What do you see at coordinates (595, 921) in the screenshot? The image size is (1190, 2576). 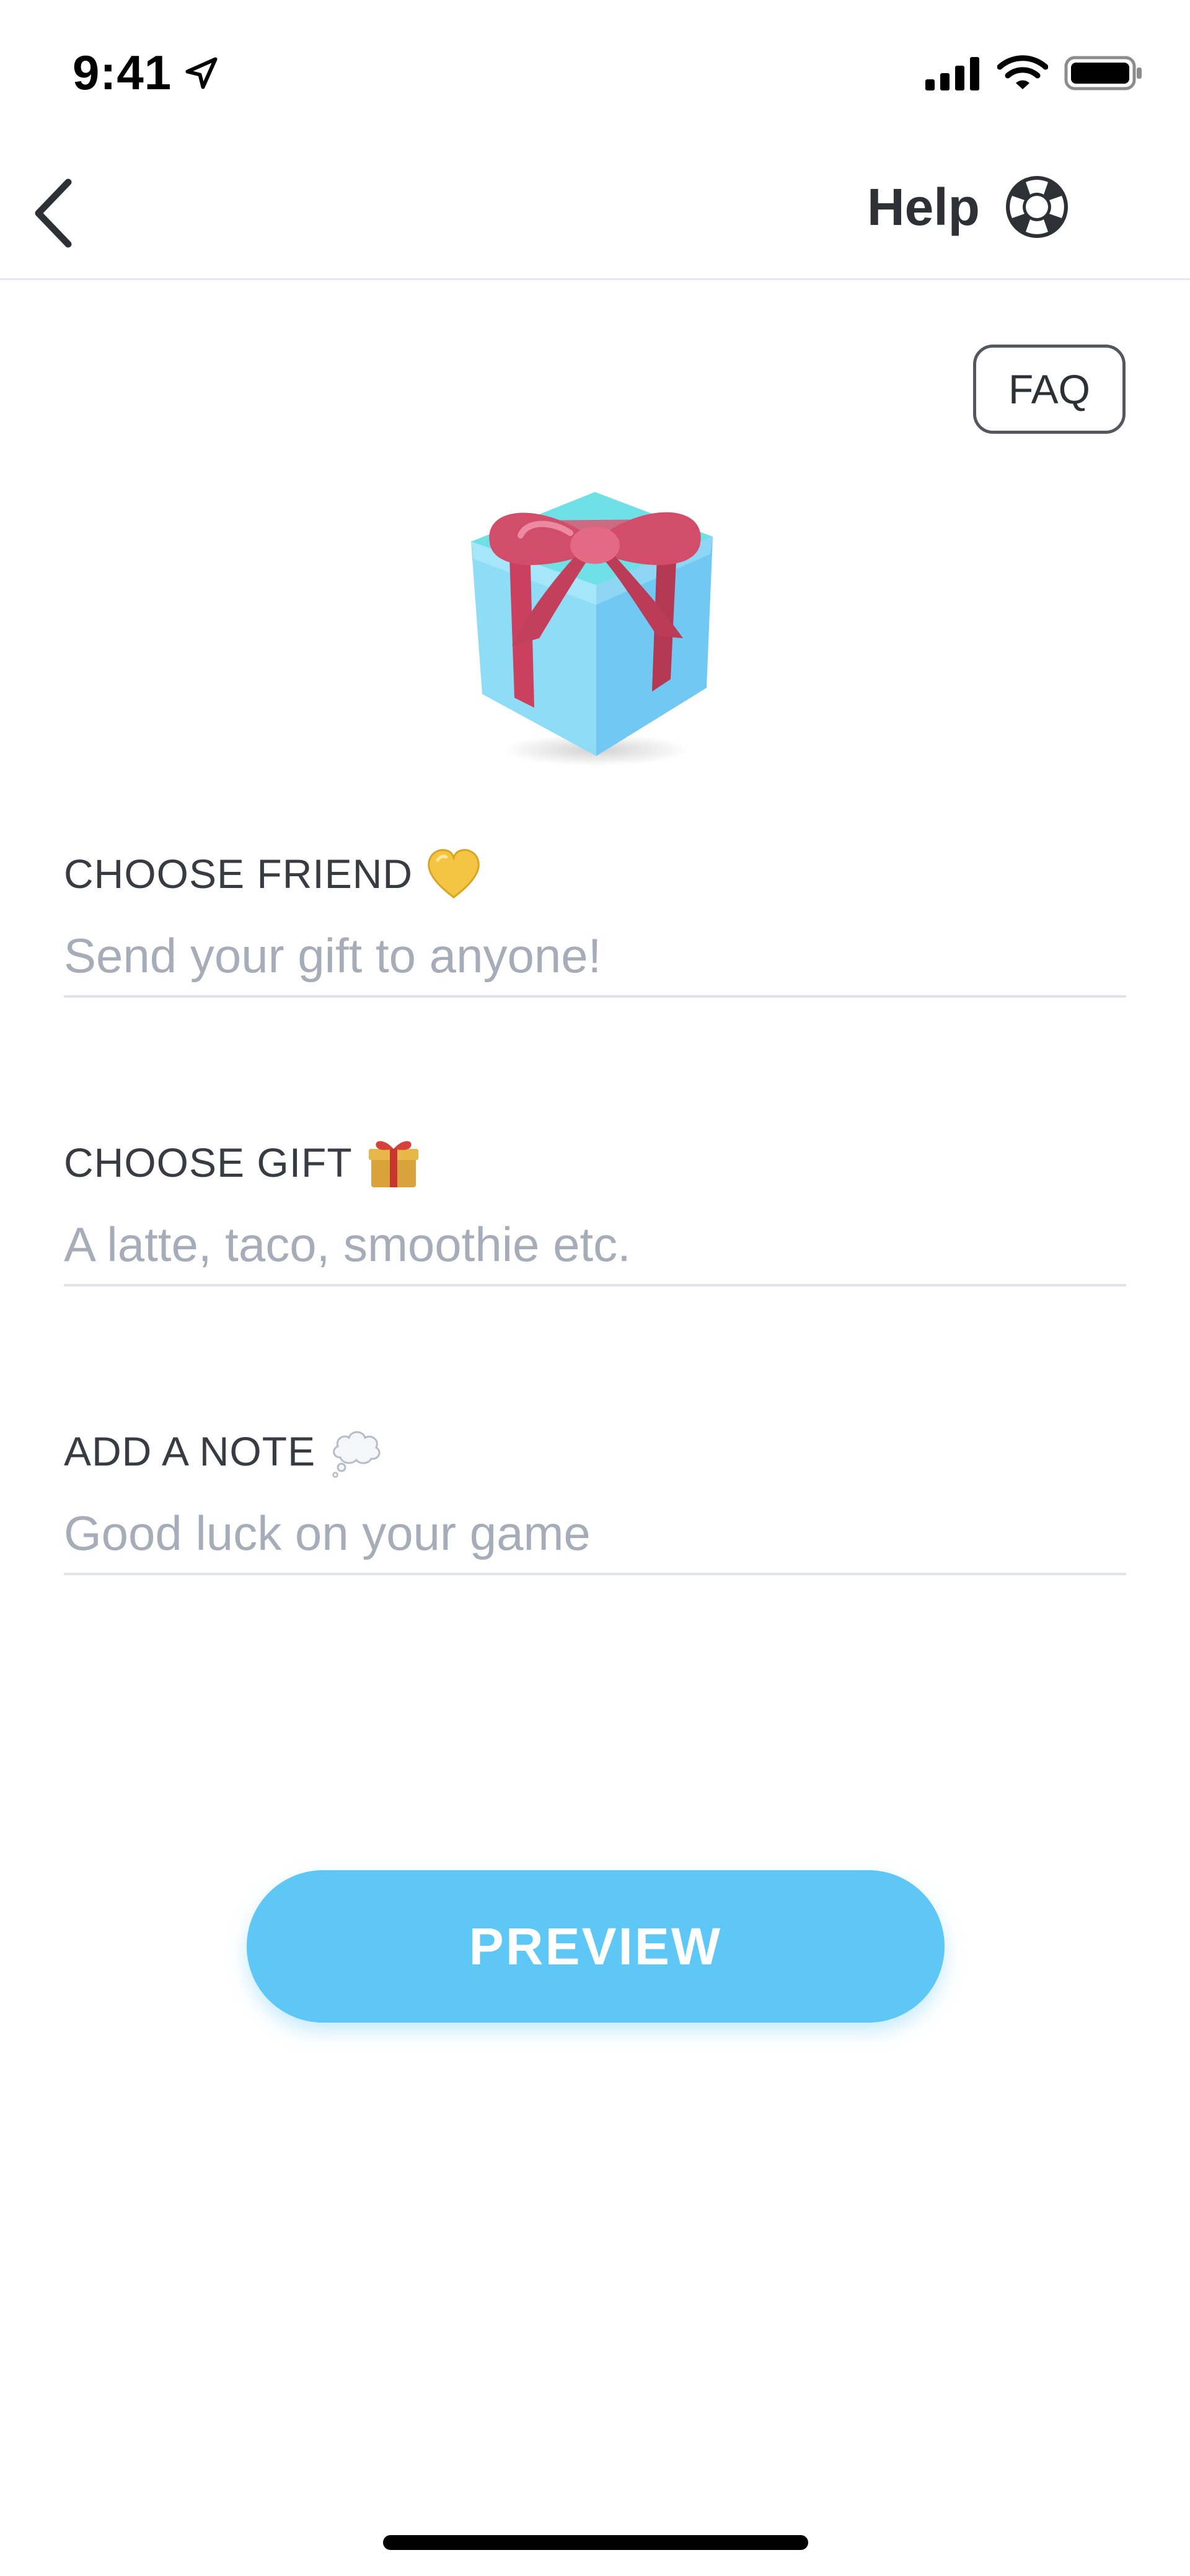 I see `choose-friend-field: CHOOSE FRIEND` at bounding box center [595, 921].